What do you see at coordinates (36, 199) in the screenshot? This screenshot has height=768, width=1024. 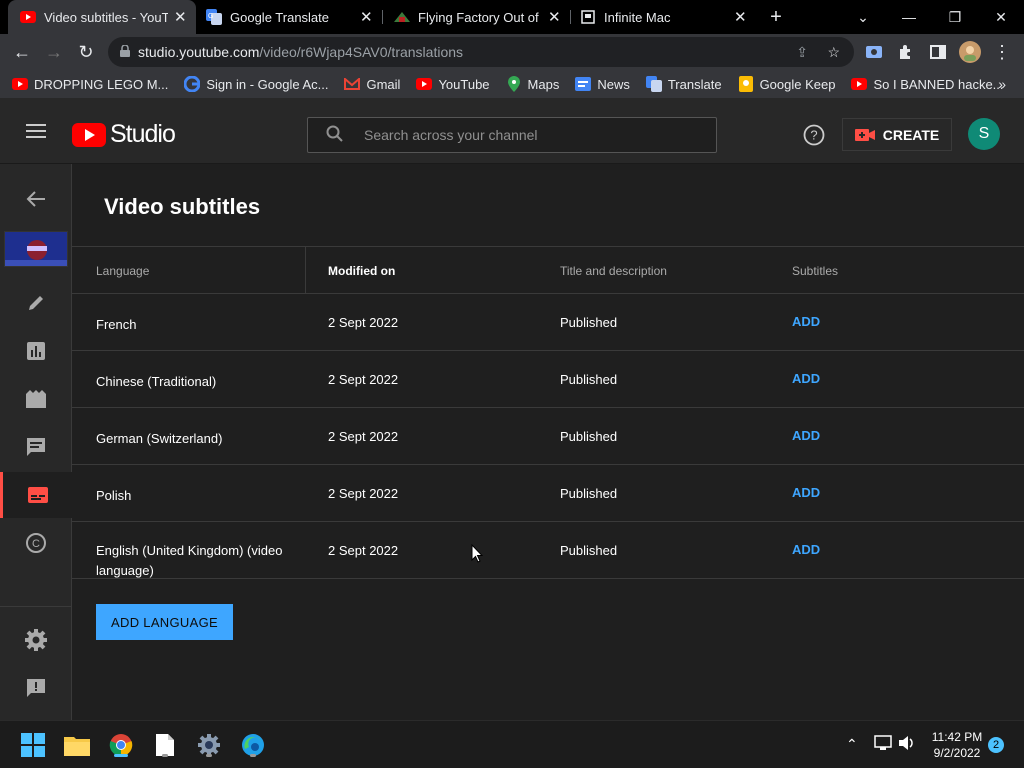 I see `back-arrow-icon` at bounding box center [36, 199].